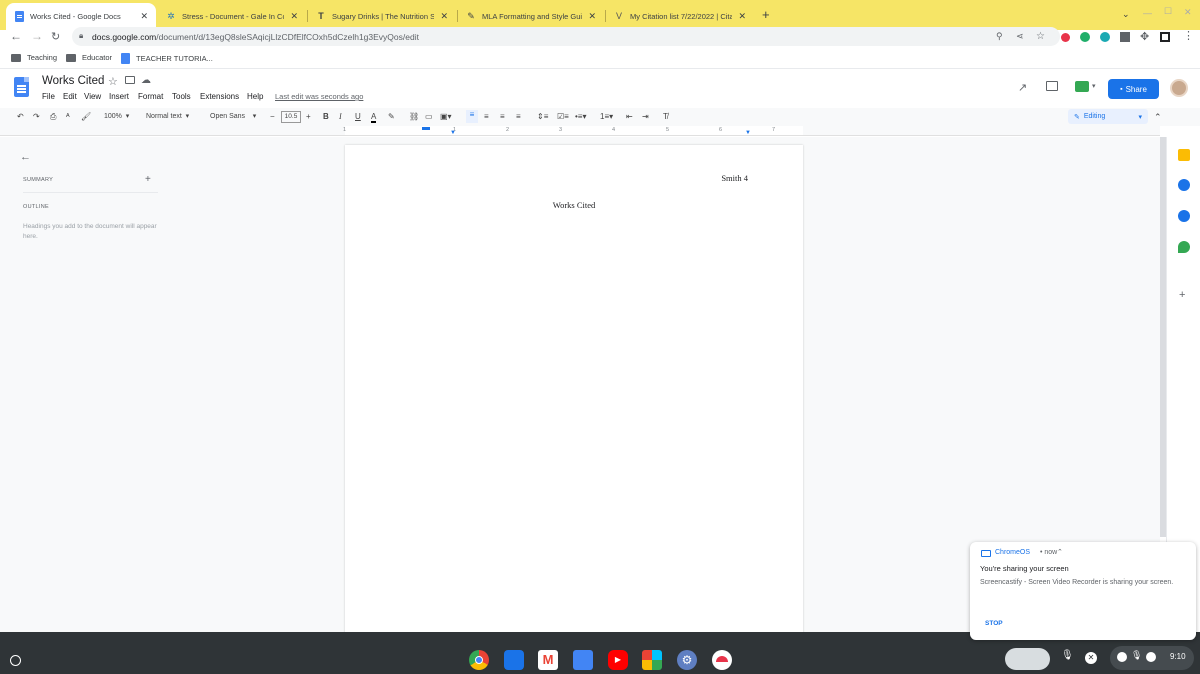 The width and height of the screenshot is (1200, 674). Describe the element at coordinates (233, 116) in the screenshot. I see `font-select: Open Sans ▾` at that location.